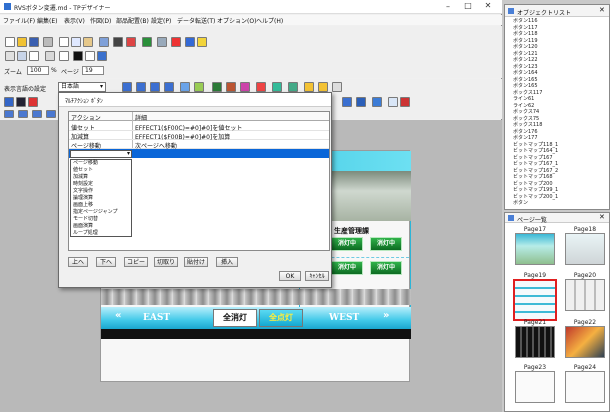 Image resolution: width=610 pixels, height=412 pixels. What do you see at coordinates (101, 212) in the screenshot?
I see `dropdown-option: 指定ページジャンプ` at bounding box center [101, 212].